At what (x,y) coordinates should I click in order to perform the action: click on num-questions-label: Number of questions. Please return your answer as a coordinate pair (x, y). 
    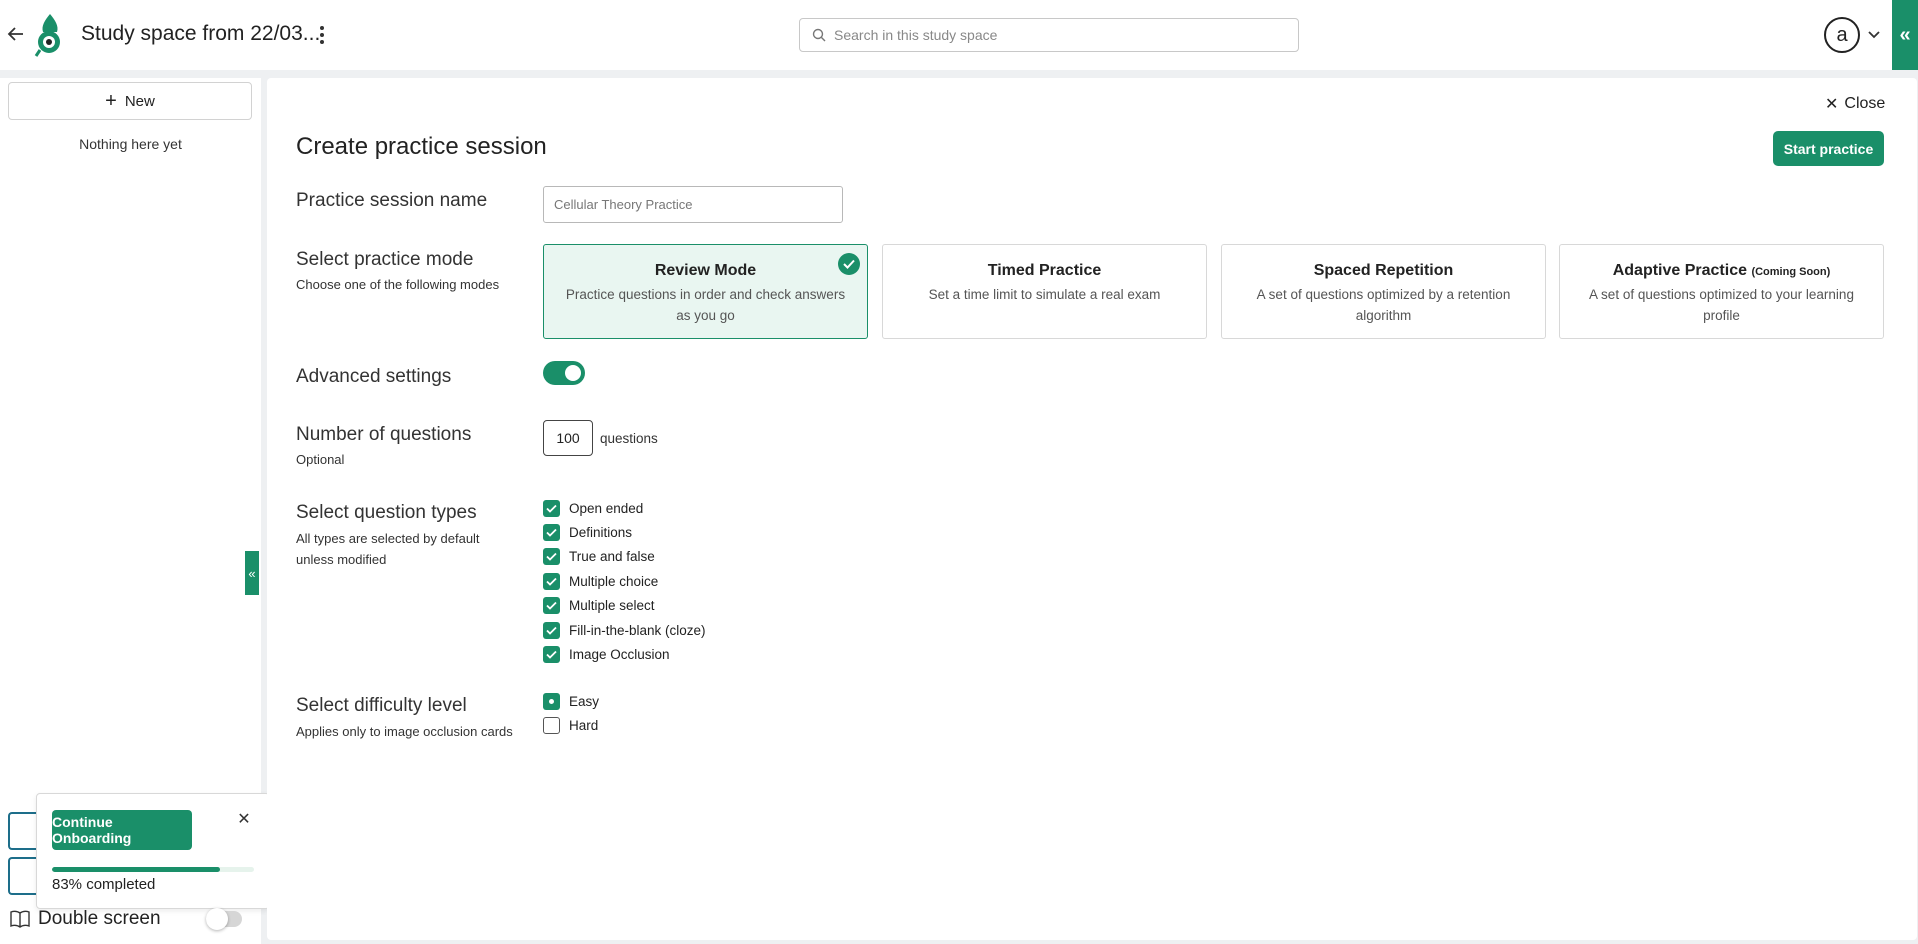
    Looking at the image, I should click on (384, 434).